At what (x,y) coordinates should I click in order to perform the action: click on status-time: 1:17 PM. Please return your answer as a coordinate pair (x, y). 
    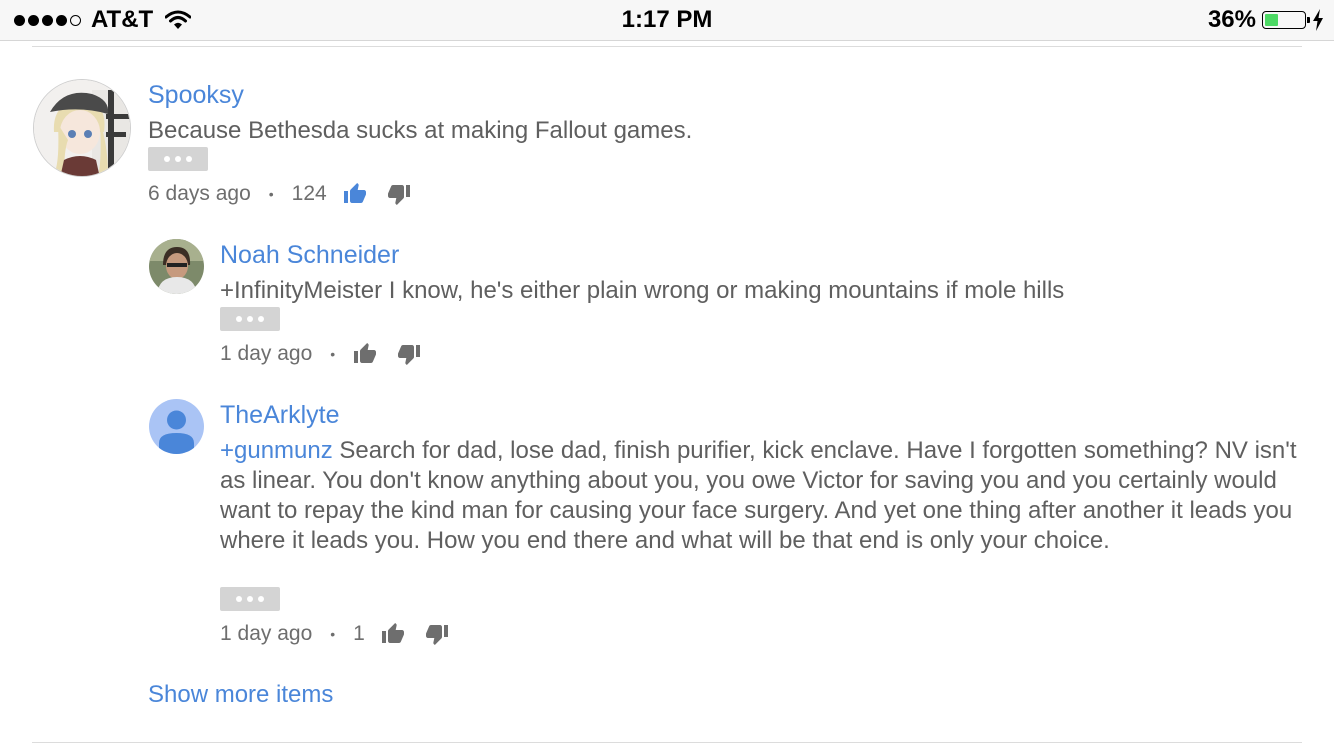
    Looking at the image, I should click on (667, 19).